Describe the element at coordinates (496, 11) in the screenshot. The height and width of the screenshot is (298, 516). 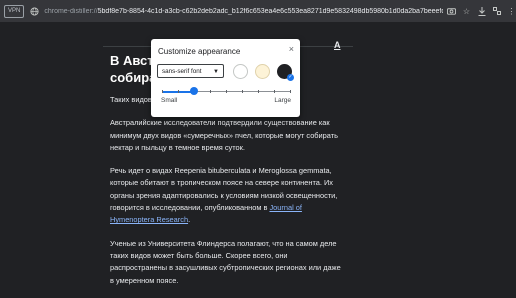
I see `extensions-icon` at that location.